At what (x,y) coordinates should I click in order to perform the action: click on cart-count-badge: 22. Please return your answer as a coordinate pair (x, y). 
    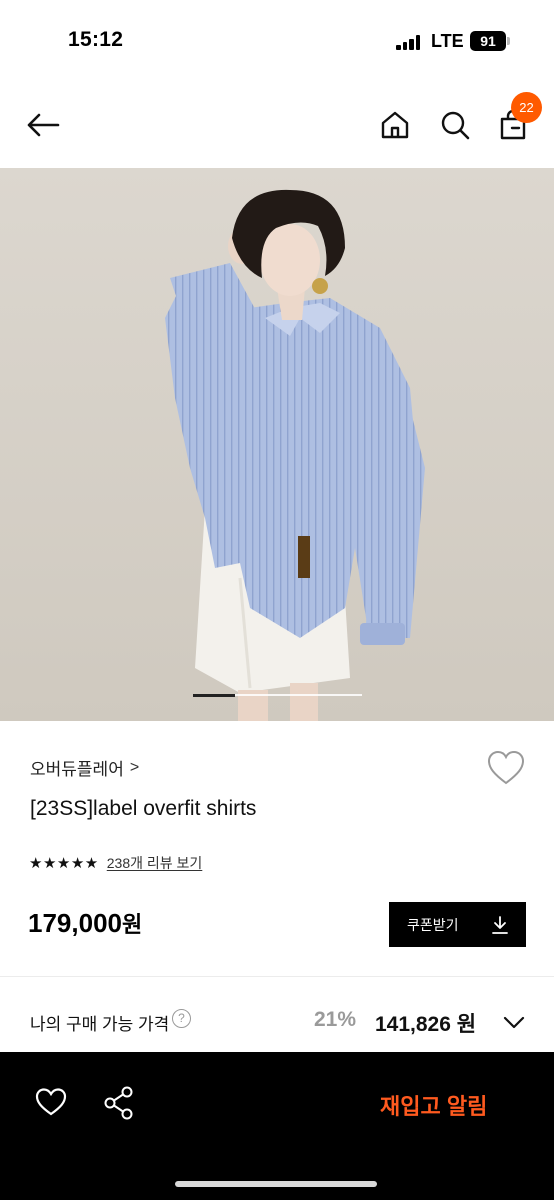
    Looking at the image, I should click on (526, 107).